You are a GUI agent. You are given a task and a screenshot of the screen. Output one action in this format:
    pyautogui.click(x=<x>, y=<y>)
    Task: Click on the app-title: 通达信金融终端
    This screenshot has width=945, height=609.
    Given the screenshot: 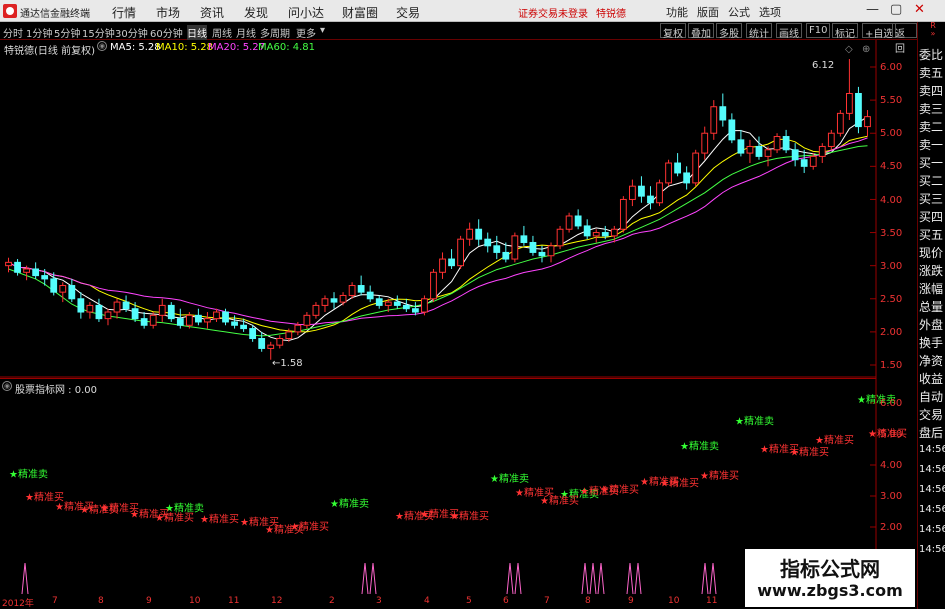 What is the action you would take?
    pyautogui.click(x=55, y=14)
    